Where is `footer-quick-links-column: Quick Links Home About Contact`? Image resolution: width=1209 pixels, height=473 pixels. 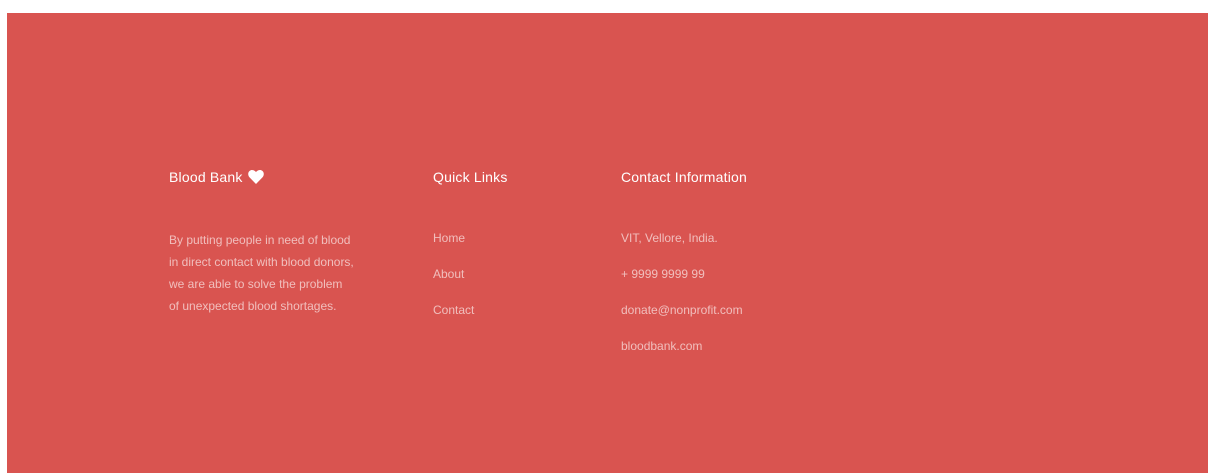 footer-quick-links-column: Quick Links Home About Contact is located at coordinates (508, 254).